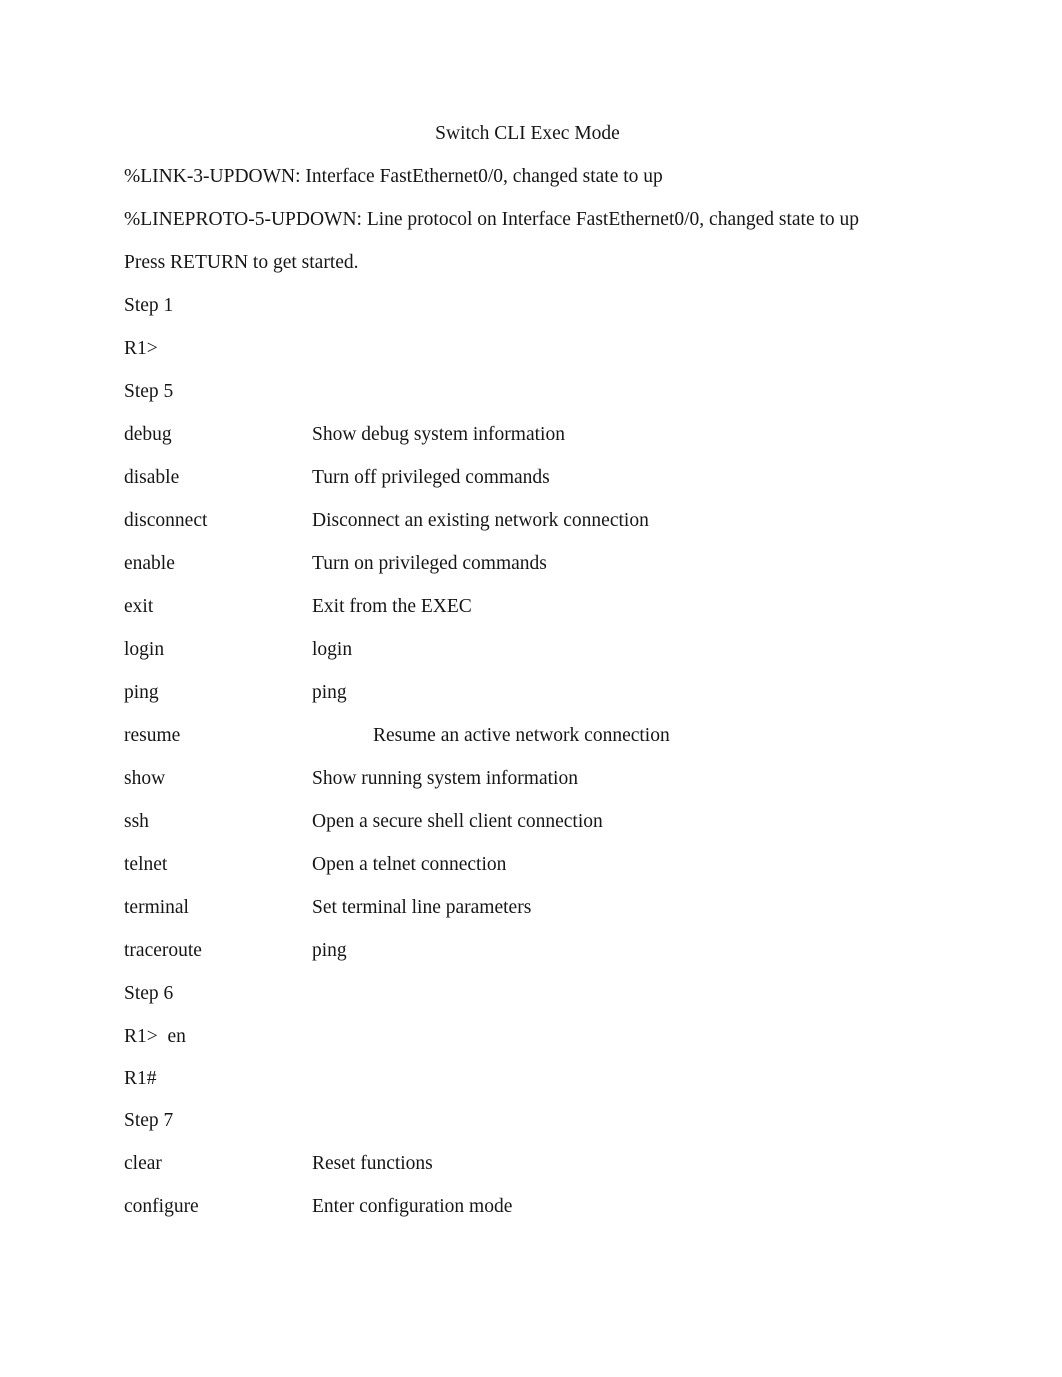 The image size is (1062, 1377). I want to click on command-description: Exit from the EXEC, so click(392, 606).